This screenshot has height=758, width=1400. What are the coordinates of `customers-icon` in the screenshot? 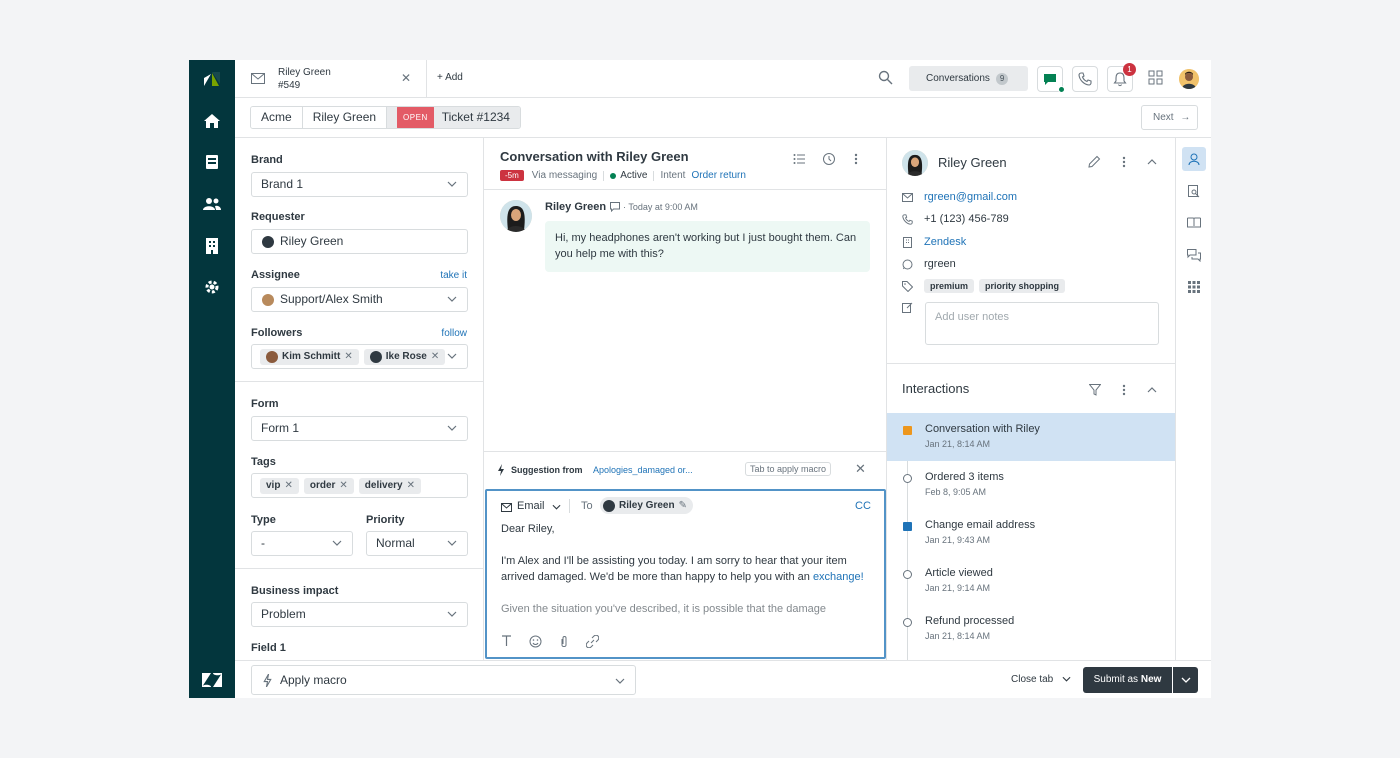 It's located at (212, 204).